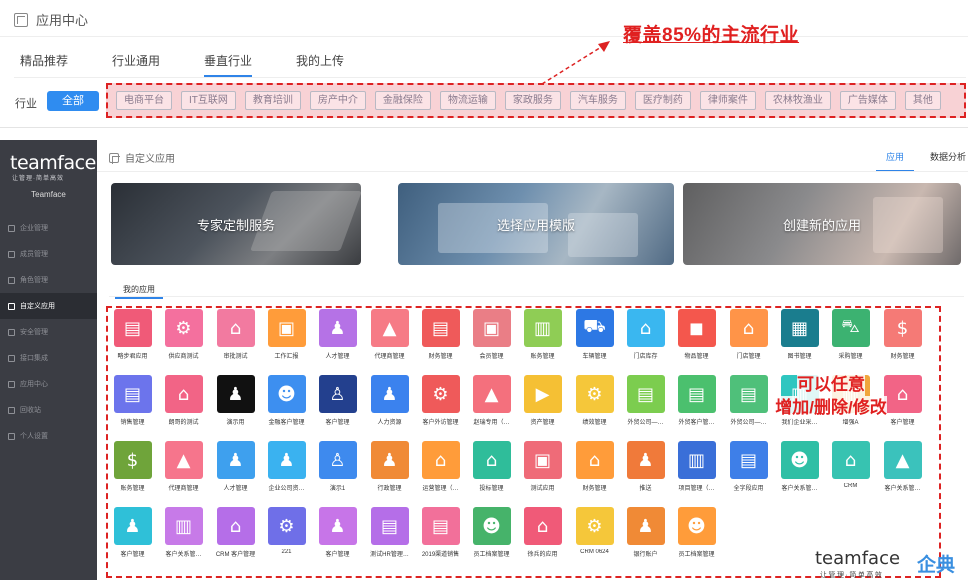 This screenshot has height=580, width=968. Describe the element at coordinates (645, 532) in the screenshot. I see `app-tile: ♟ 银行账户` at that location.